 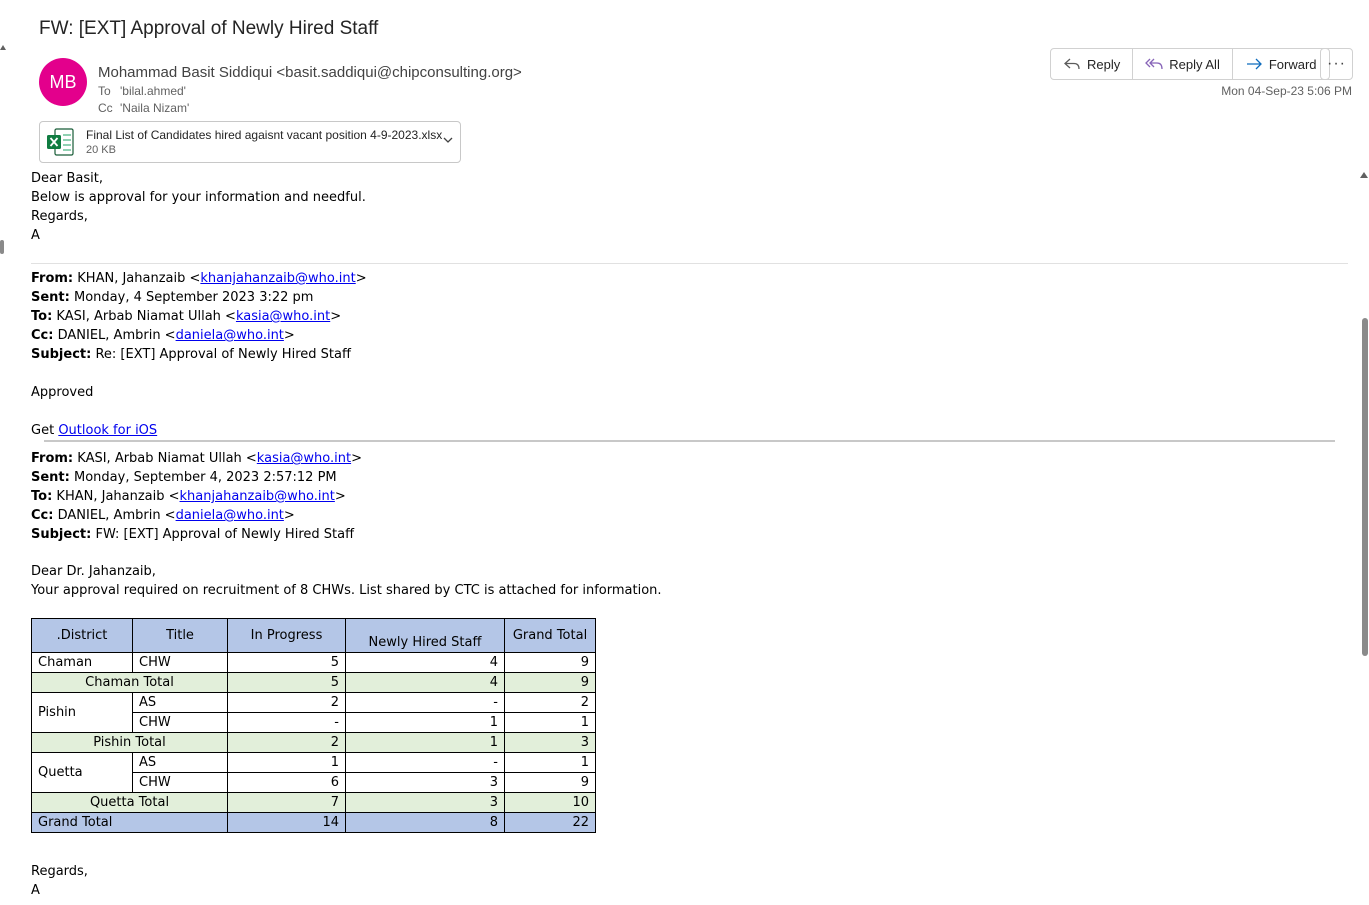 What do you see at coordinates (104, 91) in the screenshot?
I see `to-label: To` at bounding box center [104, 91].